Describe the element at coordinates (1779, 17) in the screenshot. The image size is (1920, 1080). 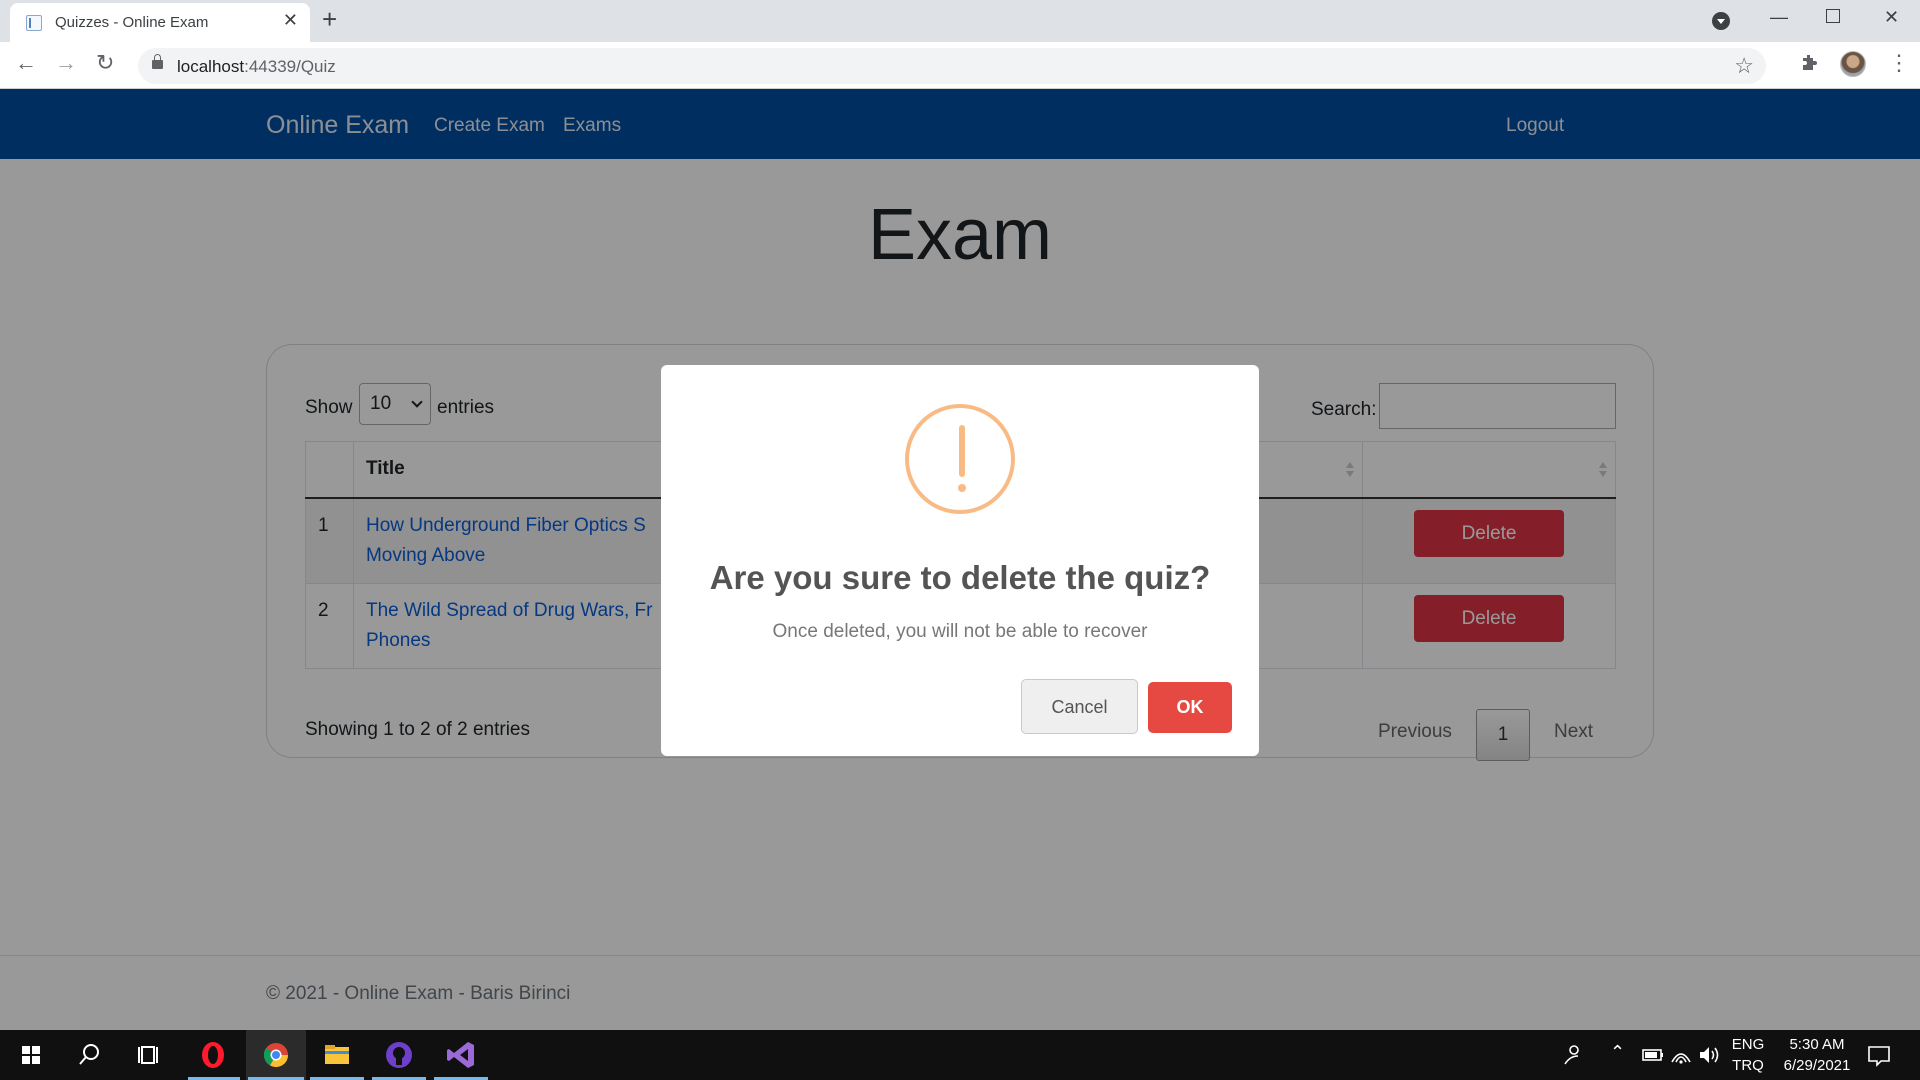
I see `minimize-icon: —` at that location.